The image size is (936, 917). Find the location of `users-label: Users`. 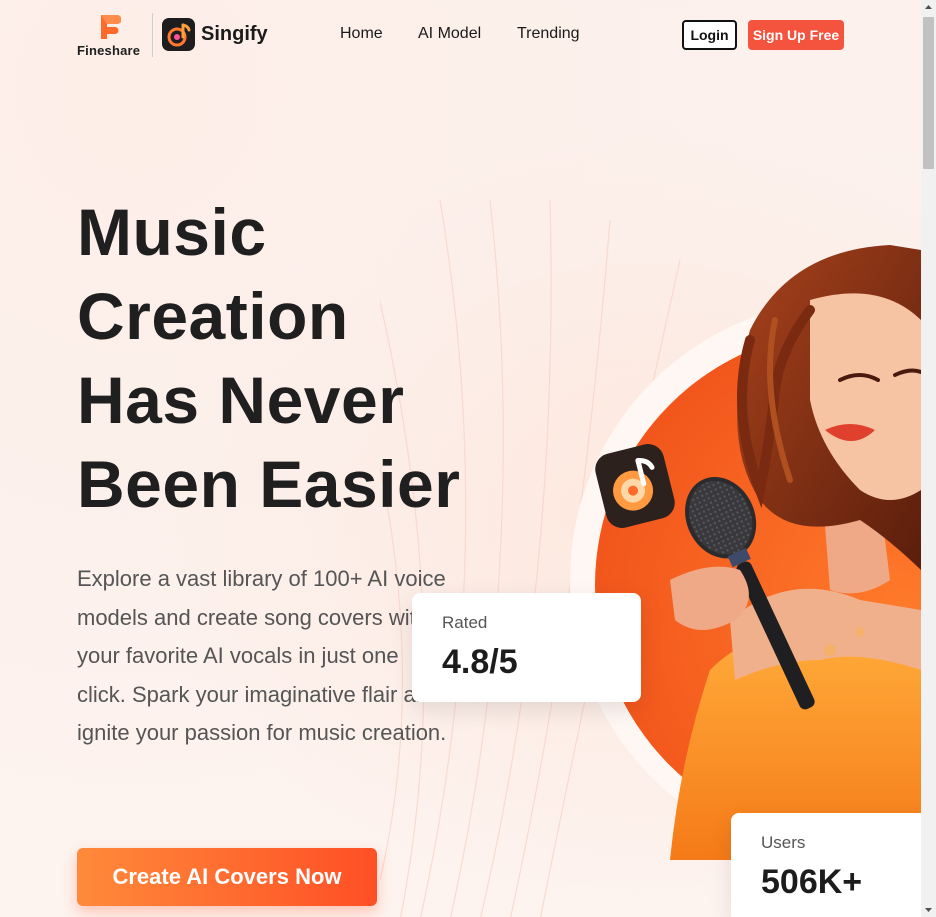

users-label: Users is located at coordinates (783, 842).